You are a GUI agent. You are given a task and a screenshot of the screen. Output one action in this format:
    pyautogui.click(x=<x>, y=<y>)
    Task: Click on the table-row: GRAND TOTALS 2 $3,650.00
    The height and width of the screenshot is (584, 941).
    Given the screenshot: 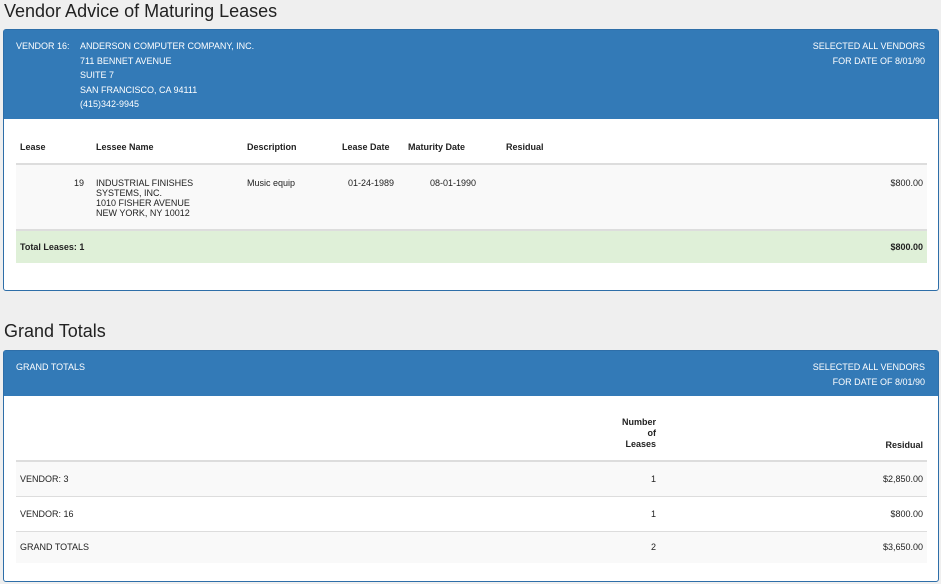 What is the action you would take?
    pyautogui.click(x=471, y=546)
    